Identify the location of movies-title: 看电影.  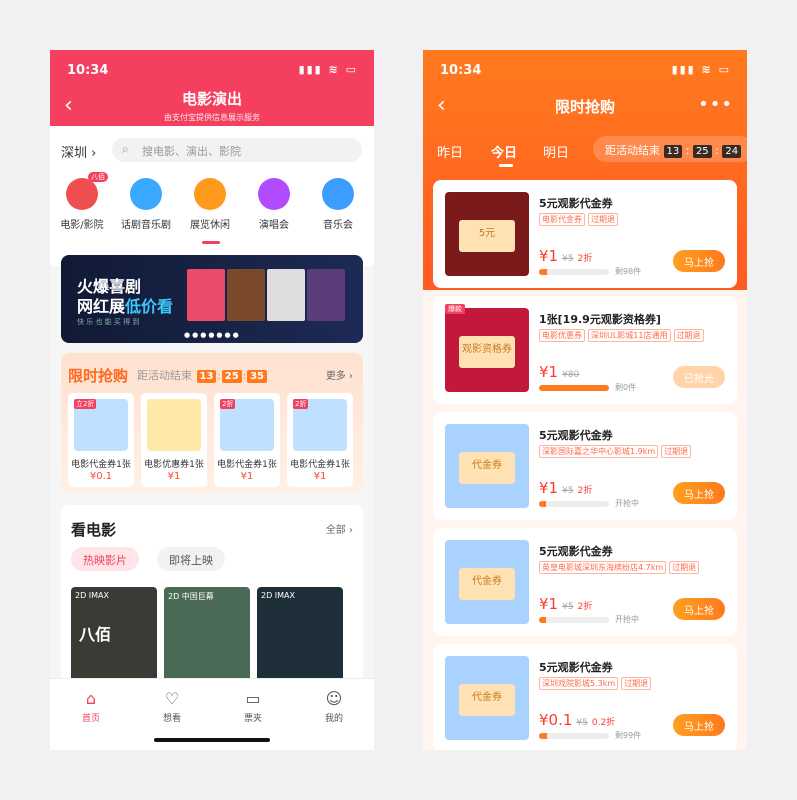
(94, 530).